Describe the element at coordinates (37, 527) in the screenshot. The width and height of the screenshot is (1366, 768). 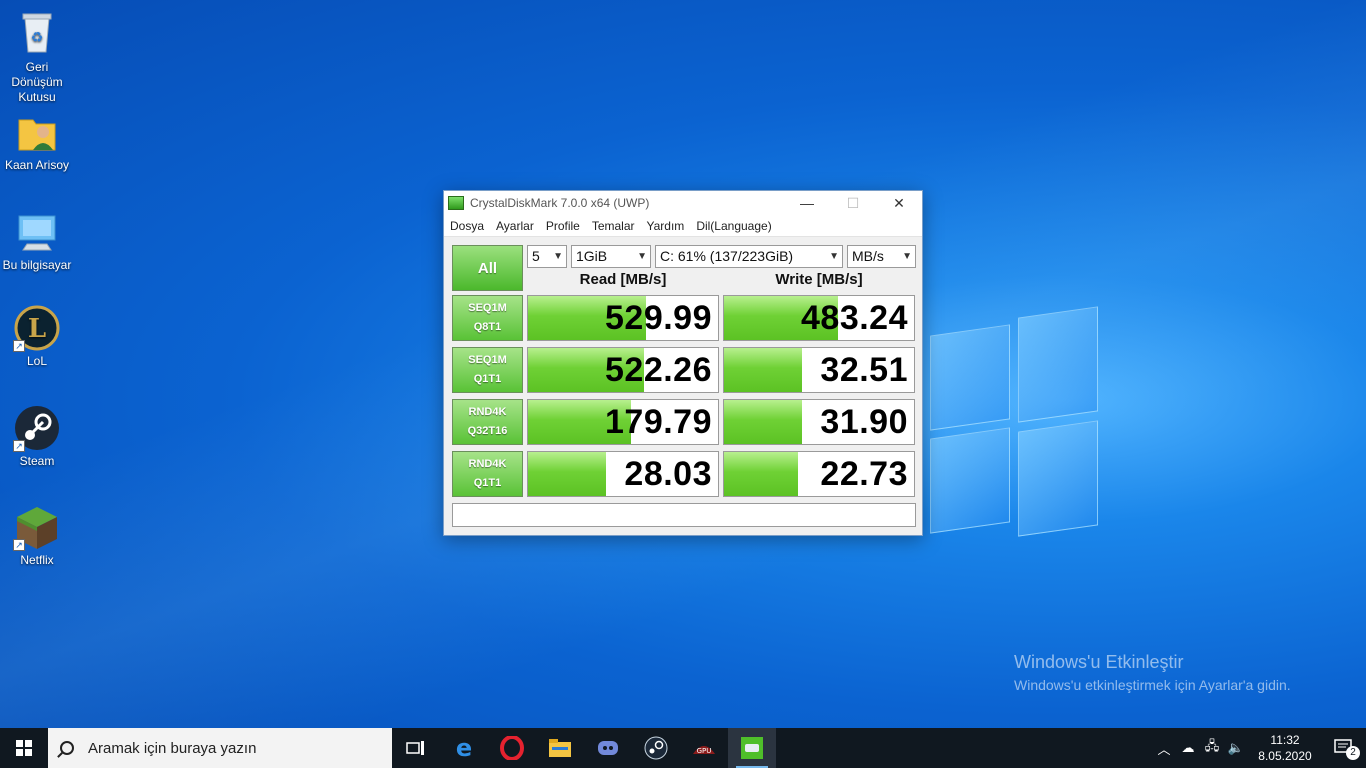
I see `minecraft-icon: ↗` at that location.